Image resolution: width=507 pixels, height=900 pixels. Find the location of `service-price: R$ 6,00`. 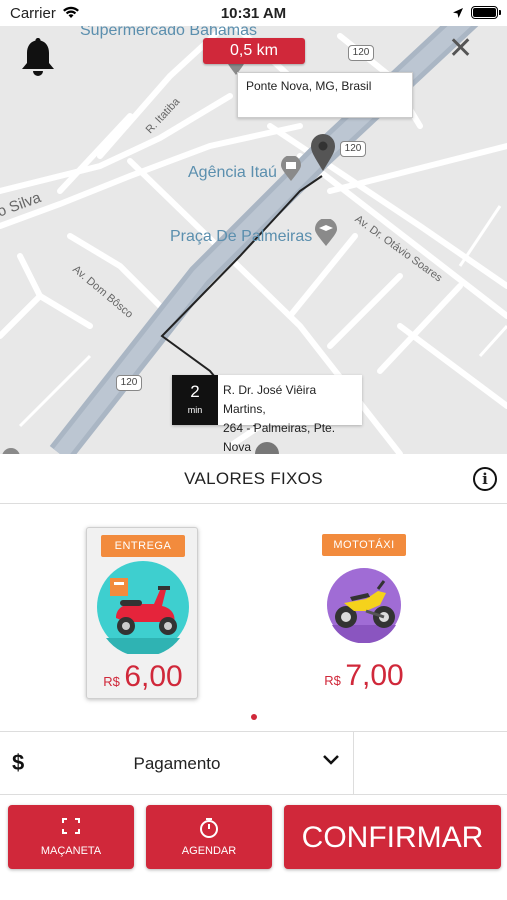

service-price: R$ 6,00 is located at coordinates (143, 677).